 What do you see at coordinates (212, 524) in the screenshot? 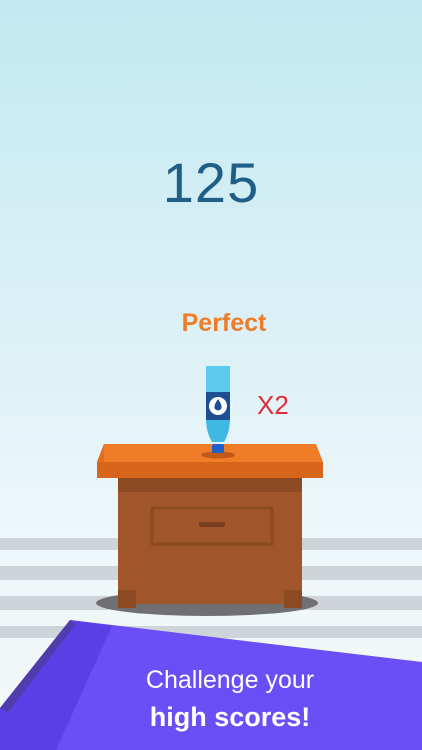
I see `drawer-handle` at bounding box center [212, 524].